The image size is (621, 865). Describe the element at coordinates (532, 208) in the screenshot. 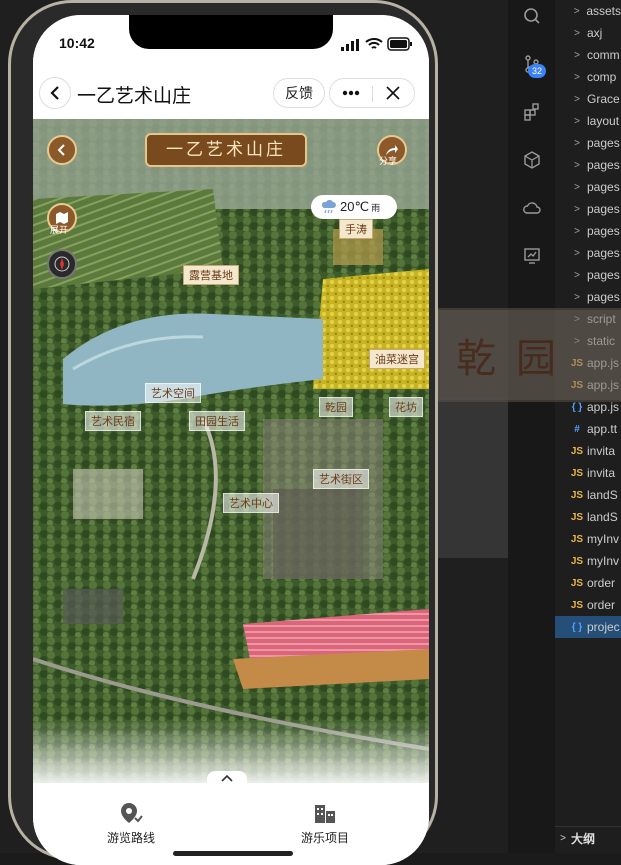

I see `cloud-icon` at that location.